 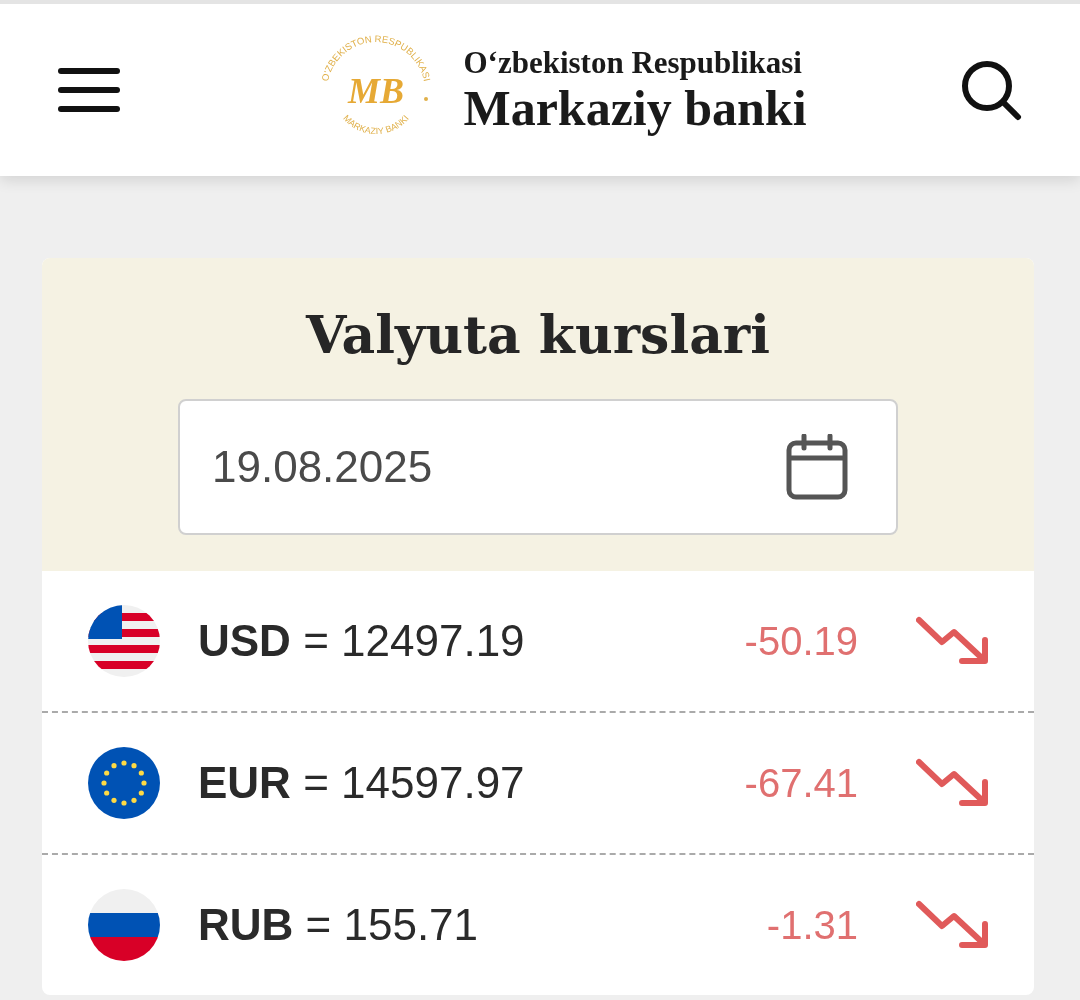 What do you see at coordinates (362, 641) in the screenshot?
I see `exchange-rate: USD = 12497.19` at bounding box center [362, 641].